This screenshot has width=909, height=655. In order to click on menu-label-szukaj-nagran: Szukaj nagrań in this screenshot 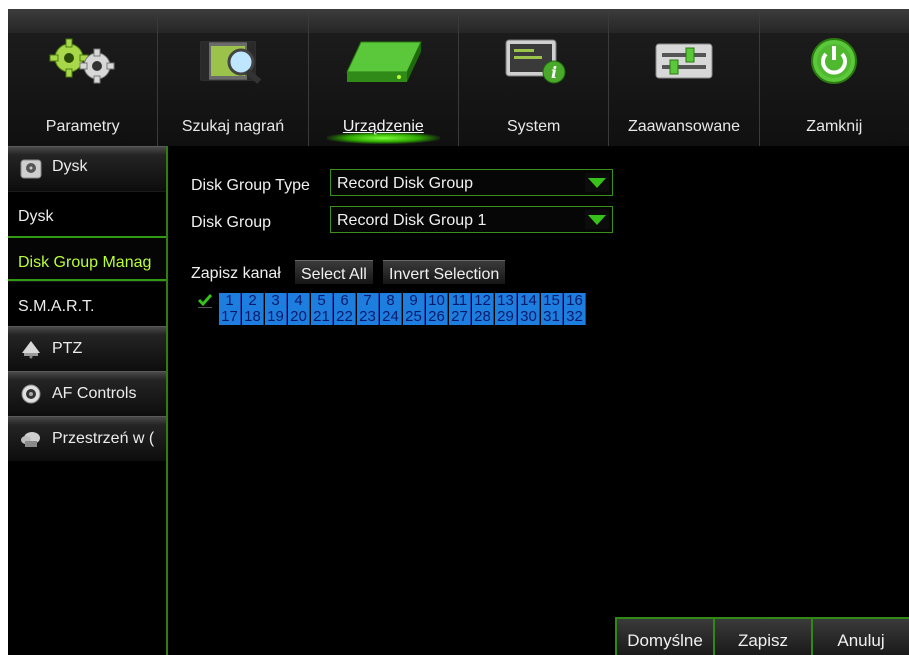, I will do `click(233, 126)`.